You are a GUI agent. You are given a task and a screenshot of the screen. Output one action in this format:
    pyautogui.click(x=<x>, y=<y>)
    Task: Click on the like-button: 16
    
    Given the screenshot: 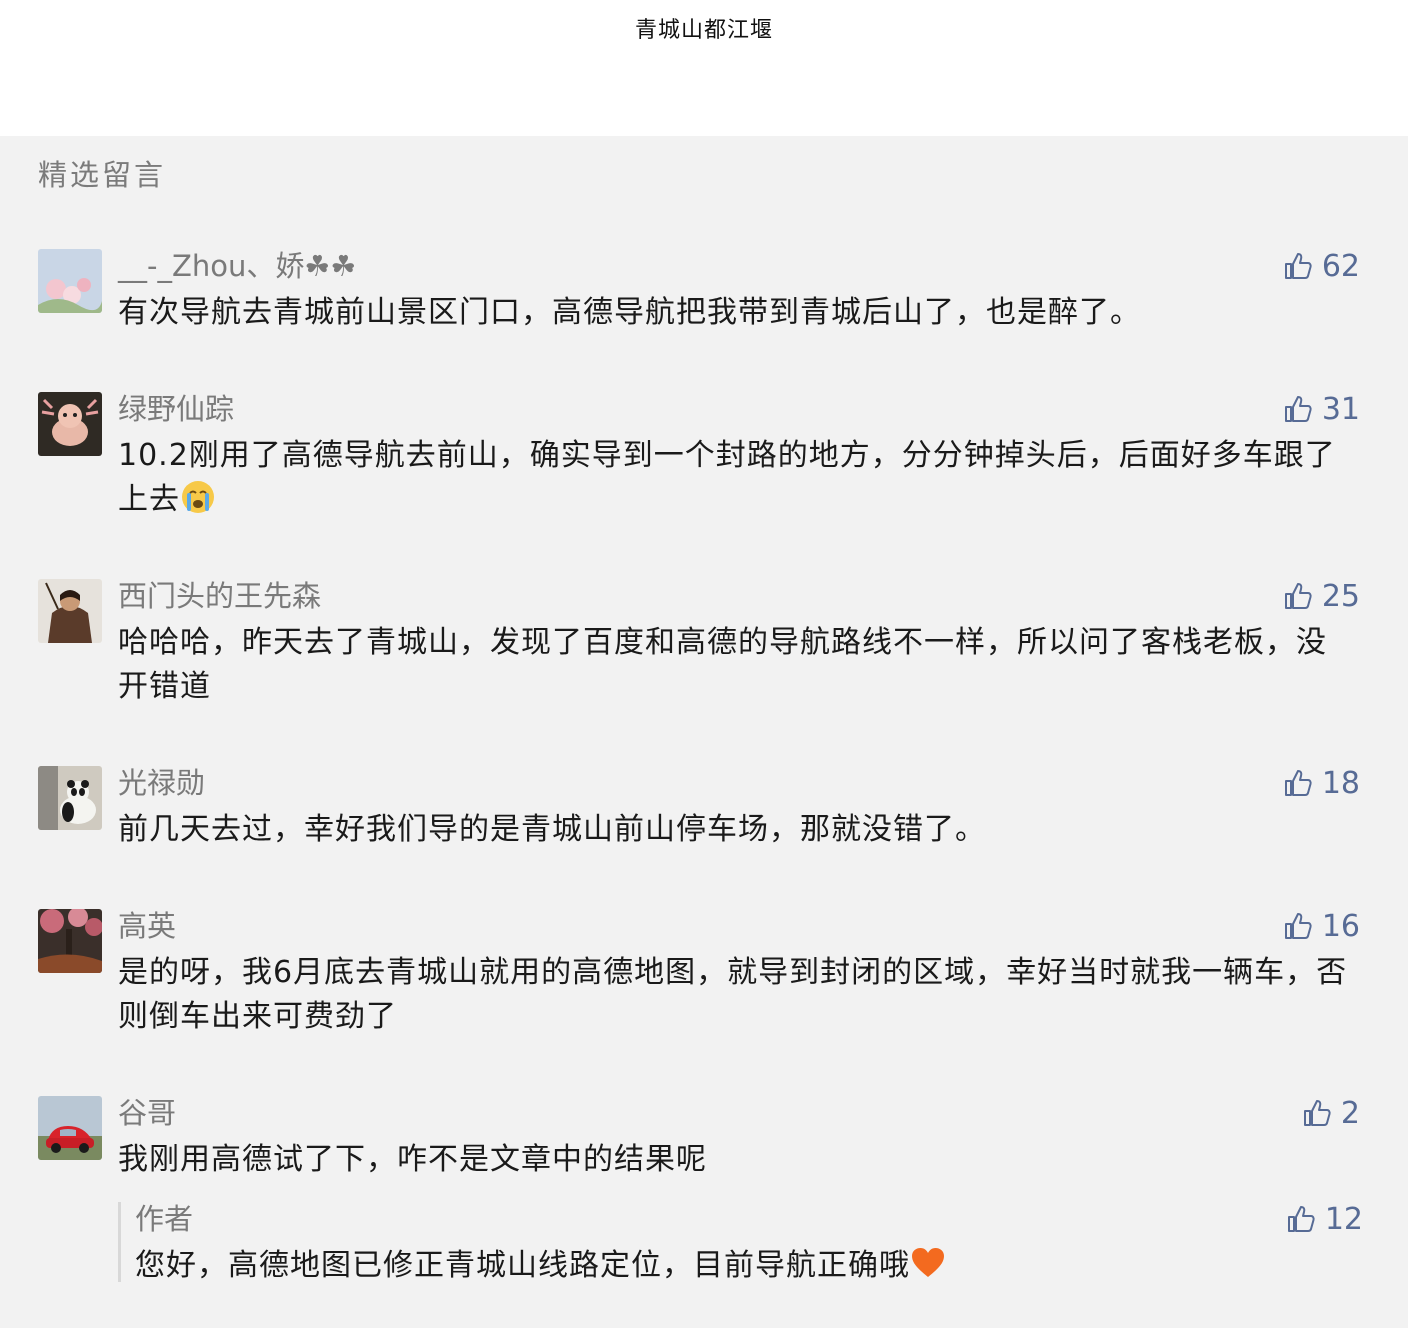 What is the action you would take?
    pyautogui.click(x=1321, y=926)
    